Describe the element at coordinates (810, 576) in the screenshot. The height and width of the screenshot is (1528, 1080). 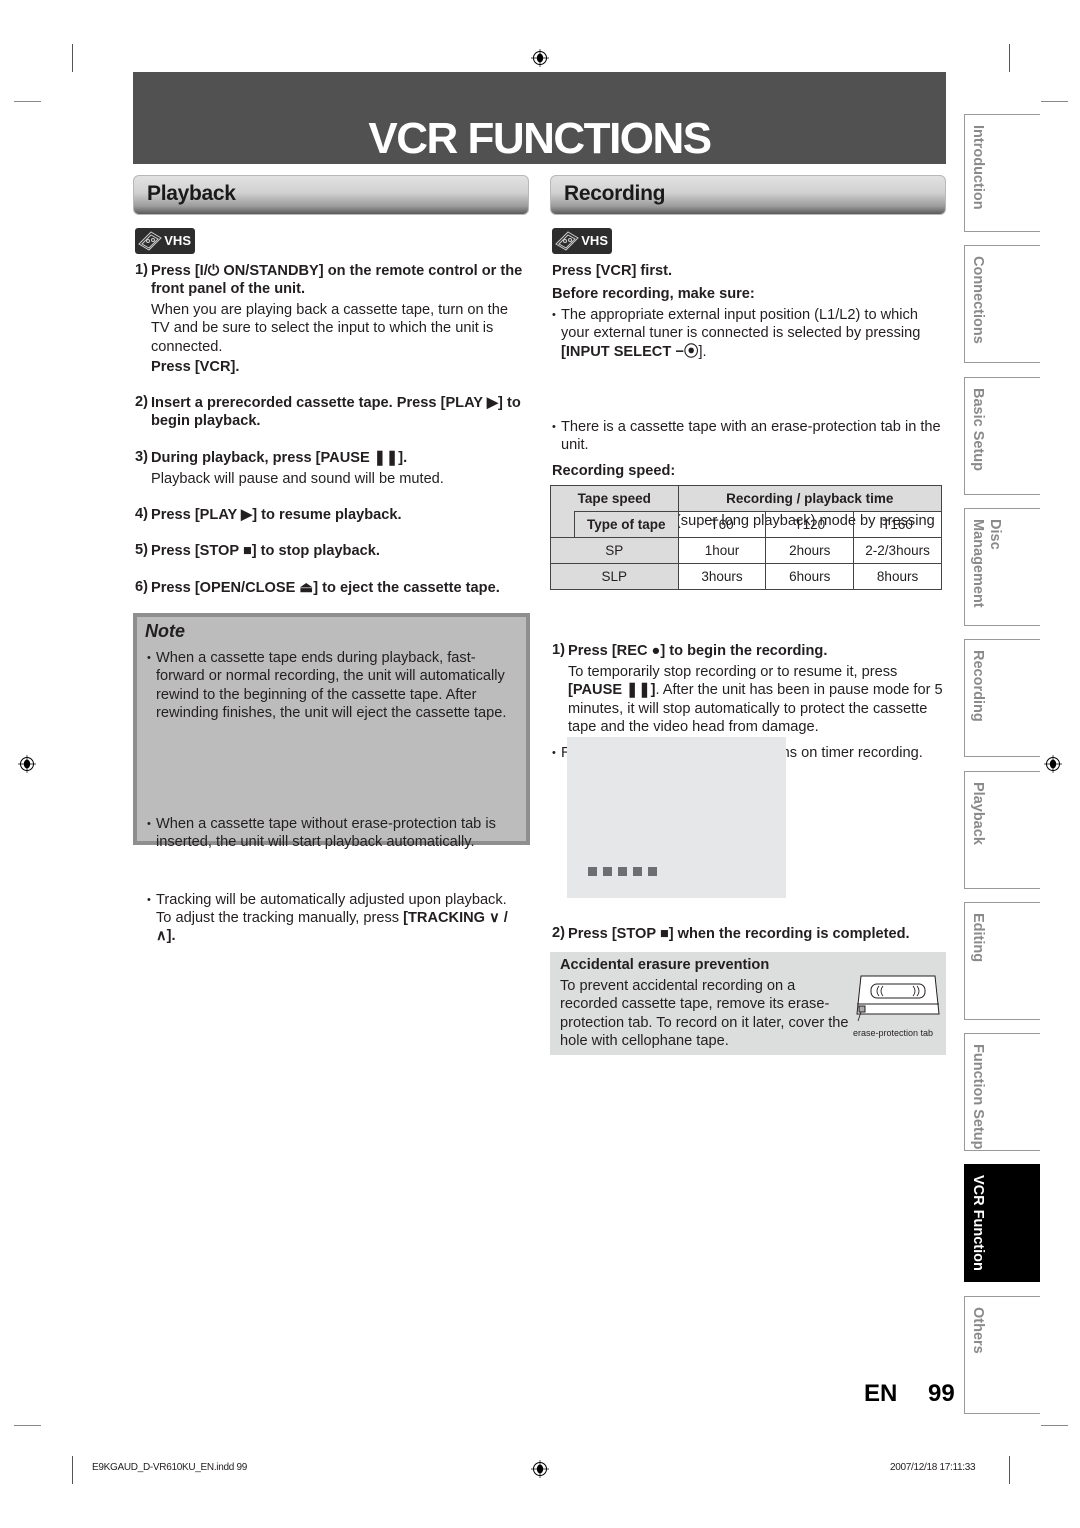
I see `time-cell: 6hours` at that location.